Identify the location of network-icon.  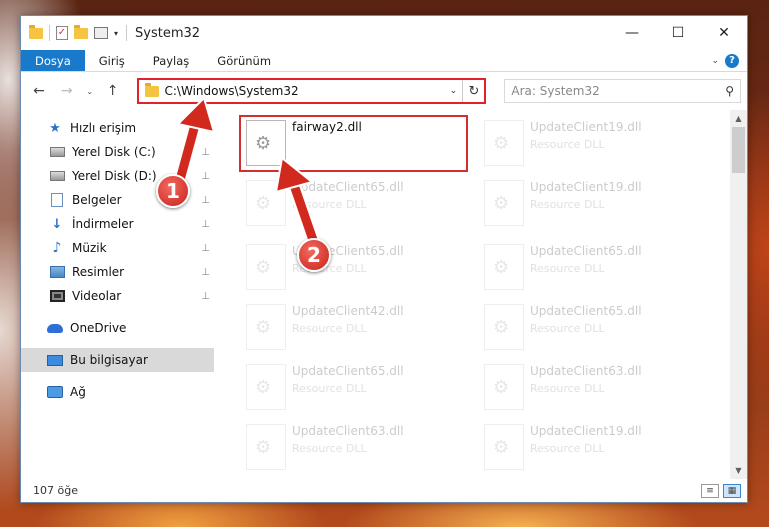
(55, 392).